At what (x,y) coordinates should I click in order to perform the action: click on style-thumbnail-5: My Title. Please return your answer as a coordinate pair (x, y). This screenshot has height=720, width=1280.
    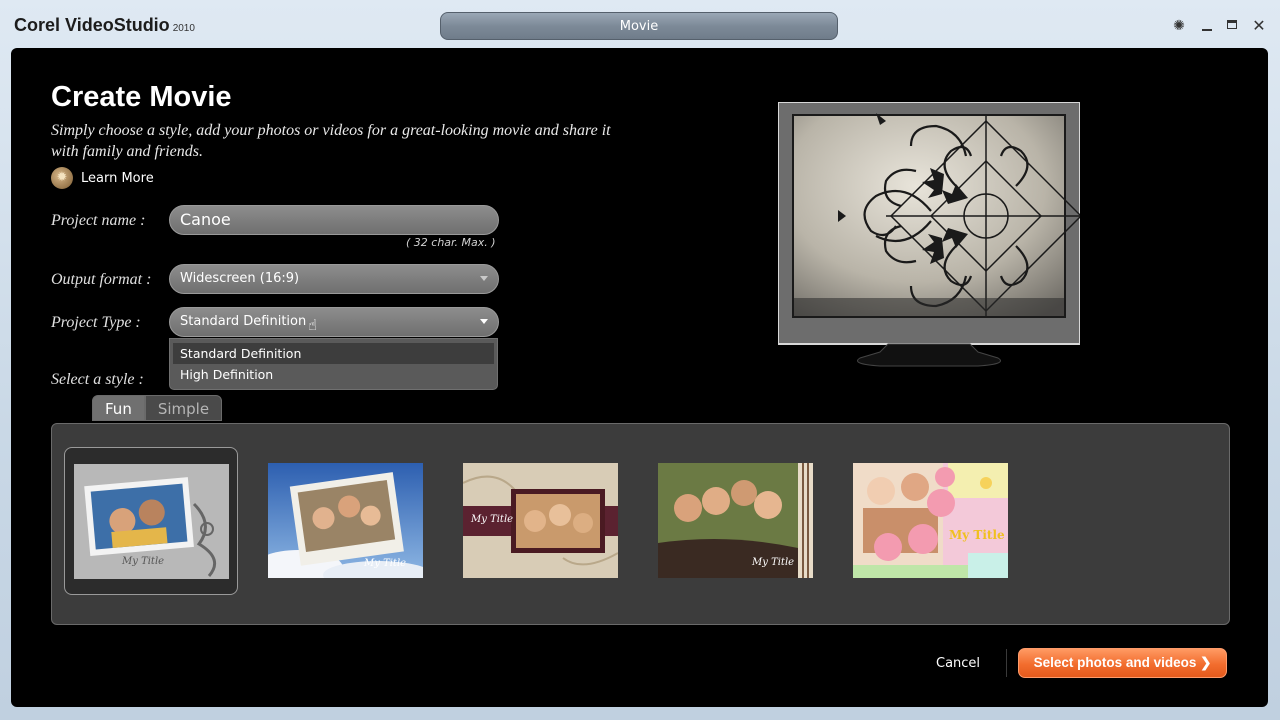
    Looking at the image, I should click on (940, 521).